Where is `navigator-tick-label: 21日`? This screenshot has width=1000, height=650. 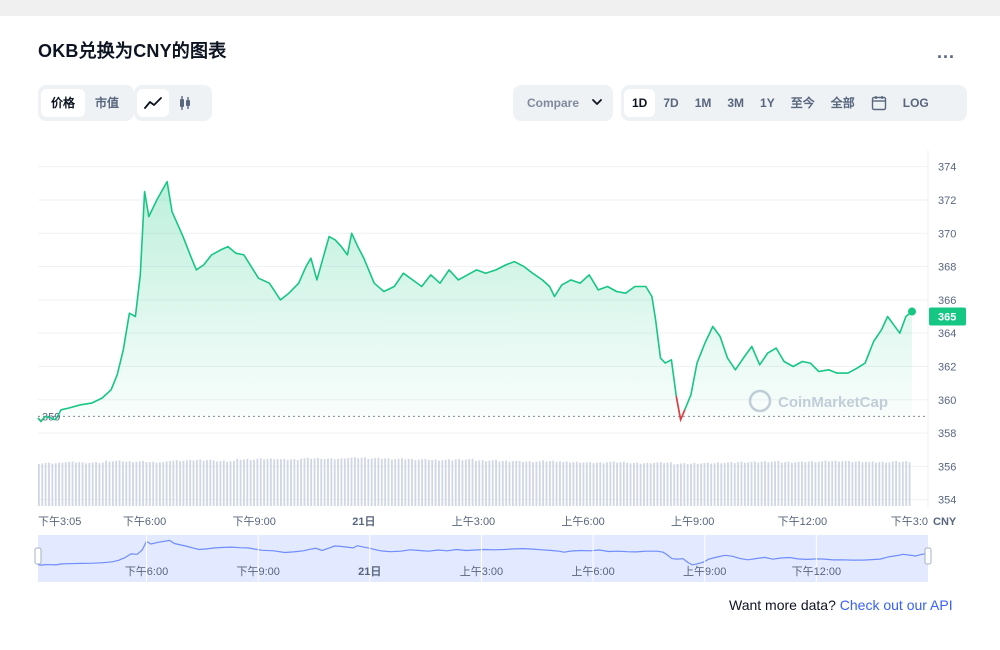
navigator-tick-label: 21日 is located at coordinates (369, 571).